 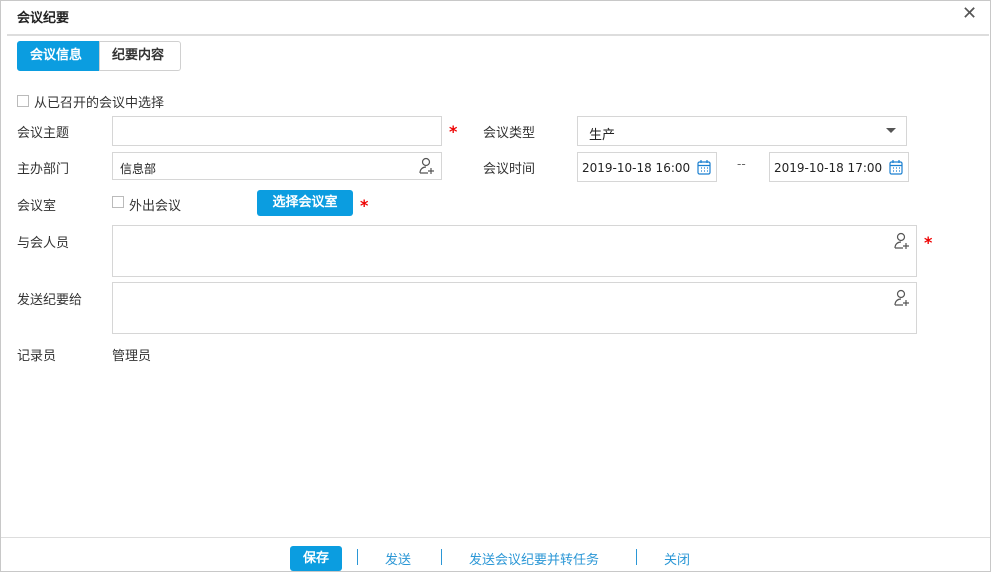 I want to click on end-time-input: 2019-10-18 17:00, so click(x=839, y=167).